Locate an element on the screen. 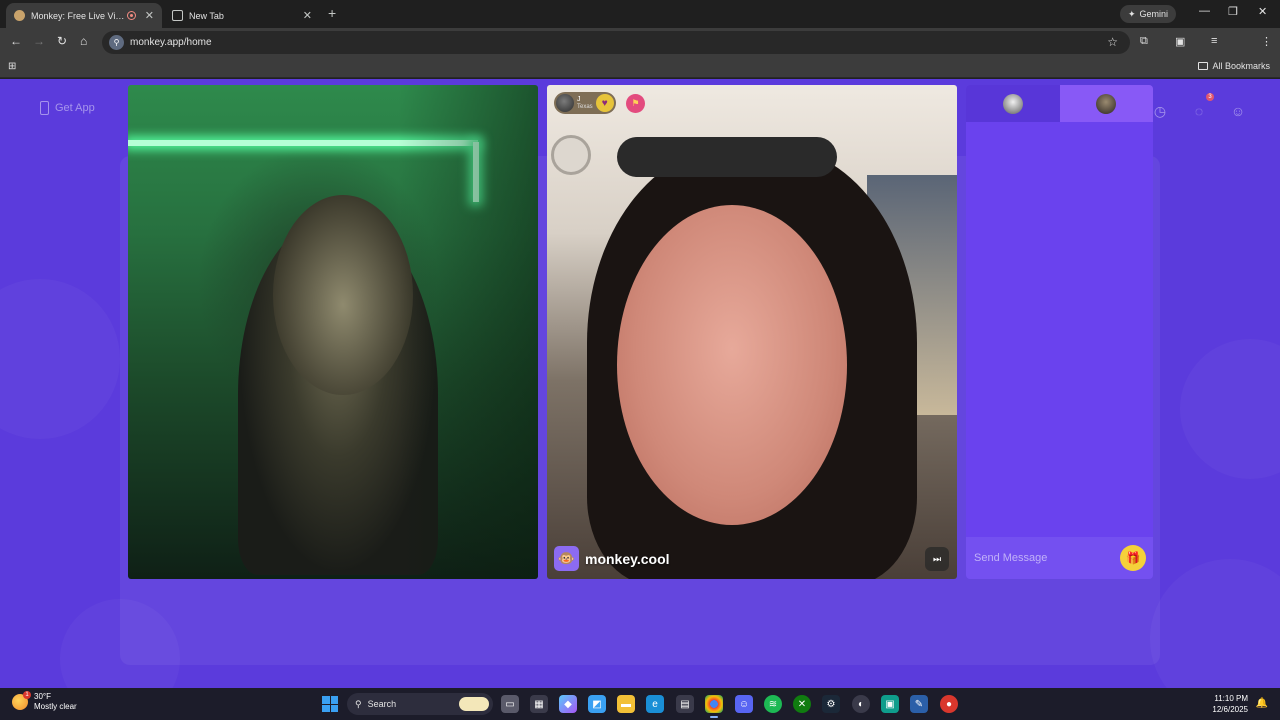  app-teal-icon: ▣ is located at coordinates (890, 704).